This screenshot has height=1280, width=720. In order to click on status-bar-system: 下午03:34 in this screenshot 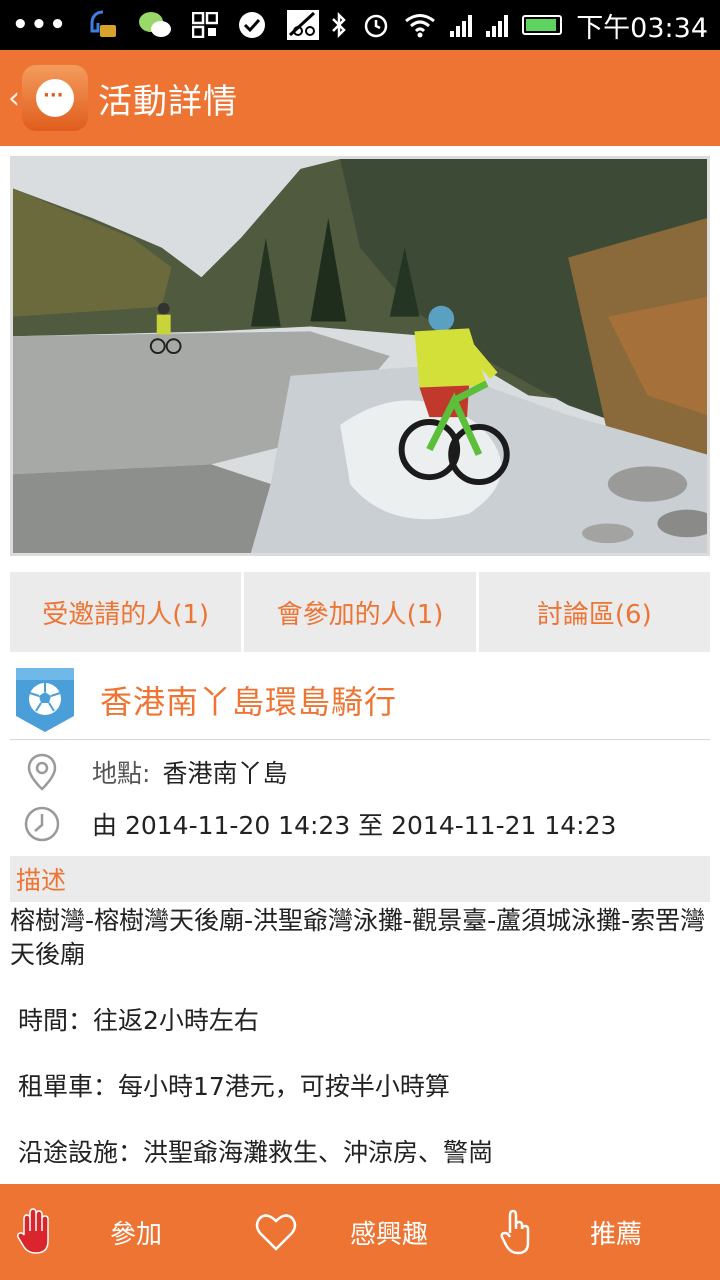, I will do `click(519, 25)`.